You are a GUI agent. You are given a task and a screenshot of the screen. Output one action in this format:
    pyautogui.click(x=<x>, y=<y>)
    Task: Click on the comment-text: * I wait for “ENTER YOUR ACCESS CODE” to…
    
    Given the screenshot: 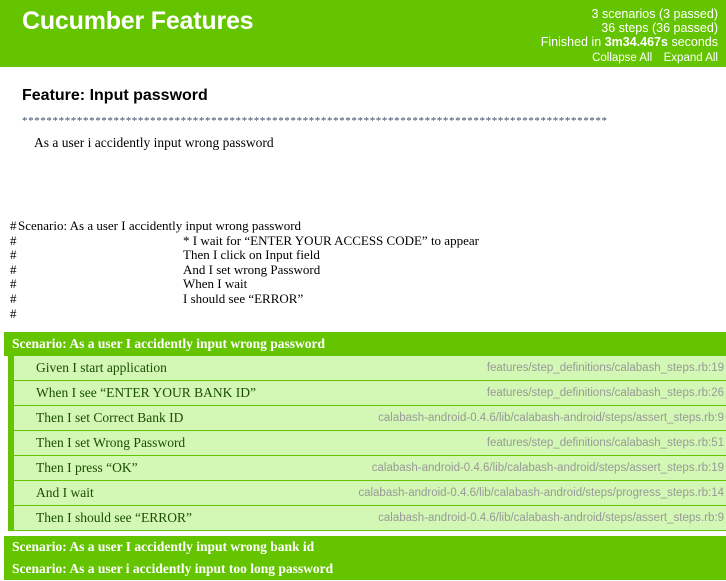 What is the action you would take?
    pyautogui.click(x=331, y=240)
    